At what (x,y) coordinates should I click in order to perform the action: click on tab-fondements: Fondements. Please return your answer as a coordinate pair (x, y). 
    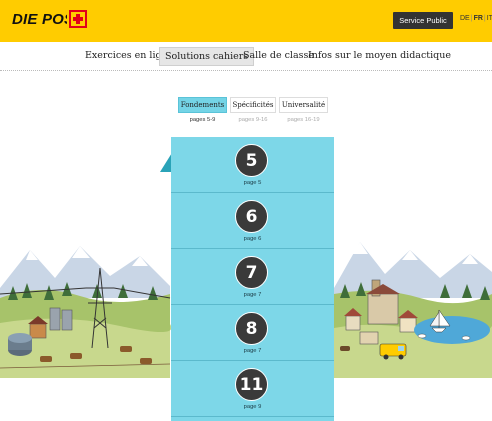
    Looking at the image, I should click on (202, 105).